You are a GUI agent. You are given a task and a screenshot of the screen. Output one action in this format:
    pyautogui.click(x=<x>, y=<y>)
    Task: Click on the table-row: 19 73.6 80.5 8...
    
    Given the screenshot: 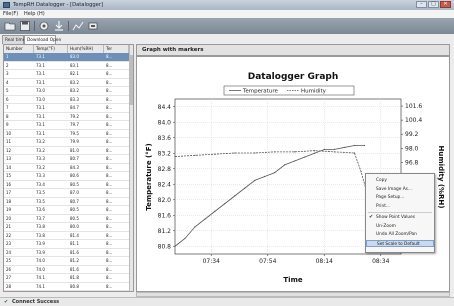 What is the action you would take?
    pyautogui.click(x=66, y=210)
    